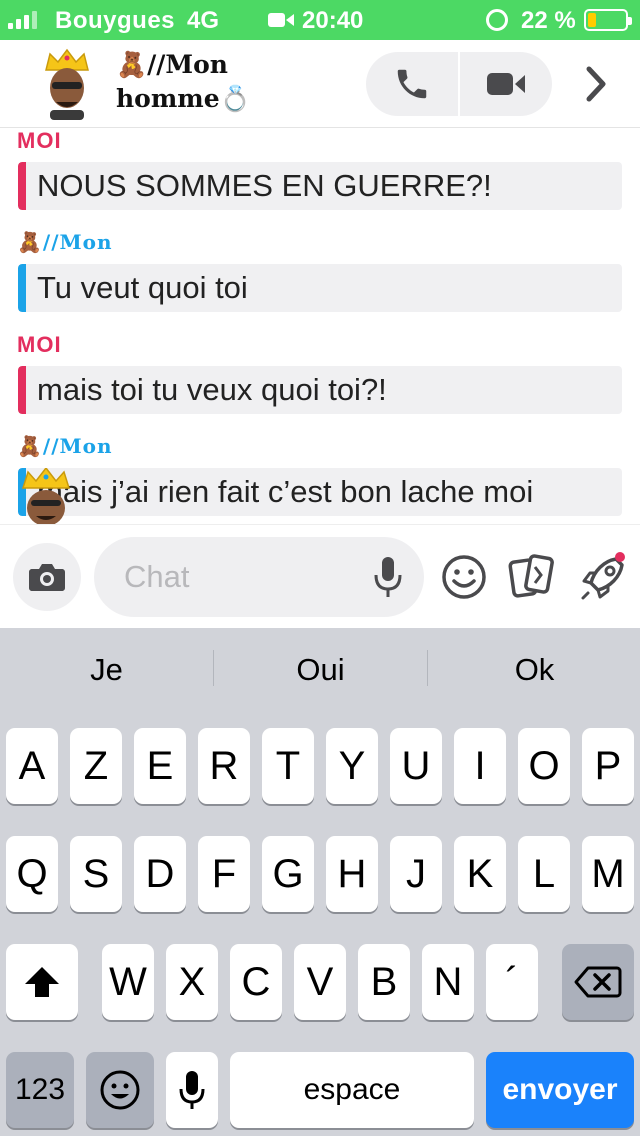 The image size is (640, 1136). Describe the element at coordinates (320, 84) in the screenshot. I see `chat-header: 🧸//Mon homme💍` at that location.